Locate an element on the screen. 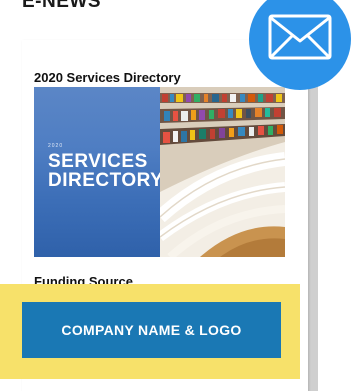 The height and width of the screenshot is (391, 360). envelope-icon is located at coordinates (300, 39).